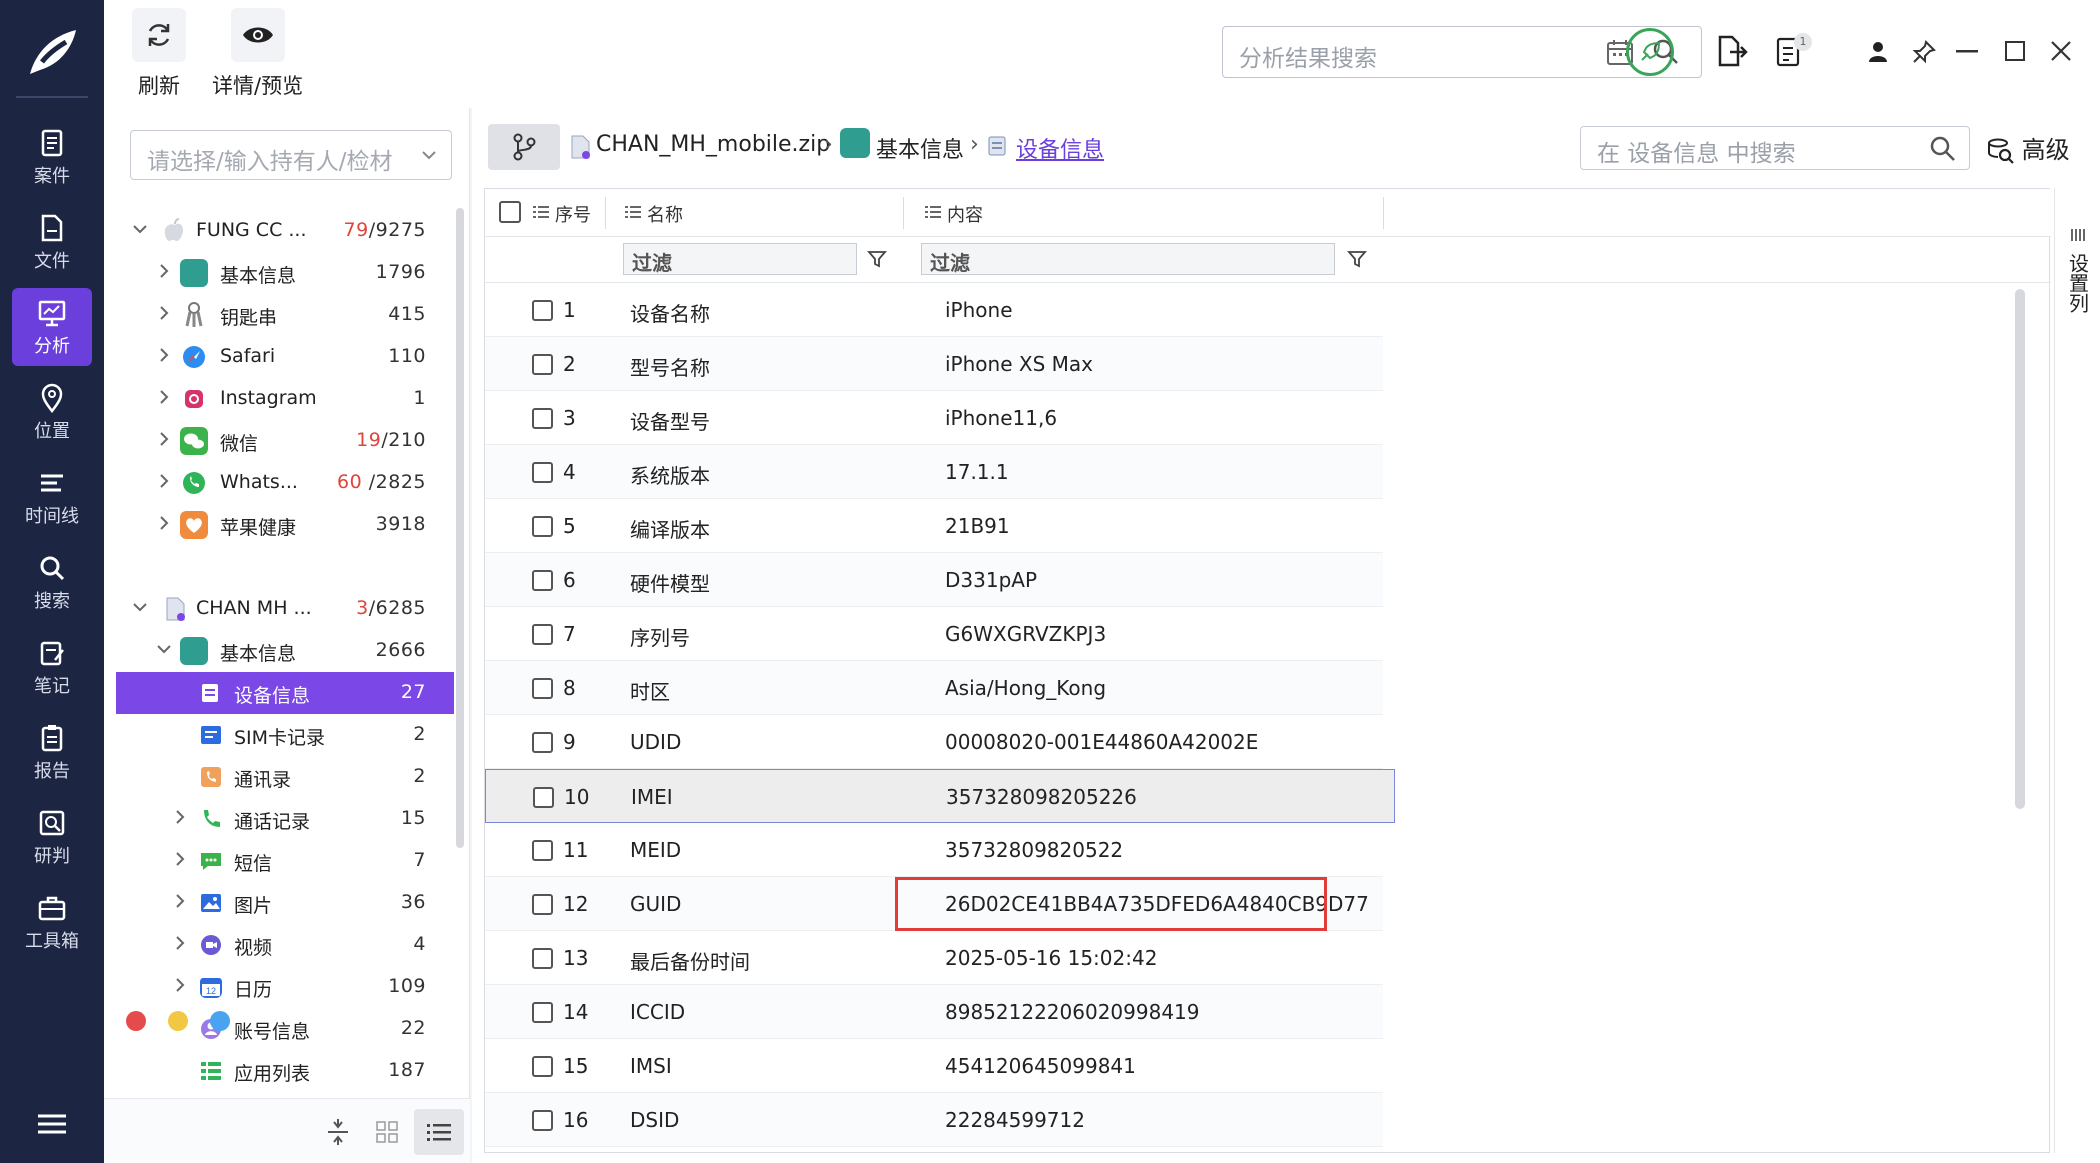 The height and width of the screenshot is (1163, 2100). What do you see at coordinates (524, 147) in the screenshot?
I see `branch-button` at bounding box center [524, 147].